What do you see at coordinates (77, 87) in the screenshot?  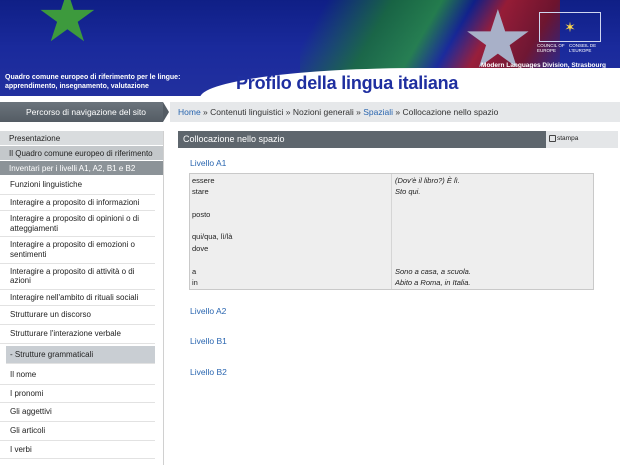 I see `header-subtitle-line2: apprendimento, insegnamento, valutazione` at bounding box center [77, 87].